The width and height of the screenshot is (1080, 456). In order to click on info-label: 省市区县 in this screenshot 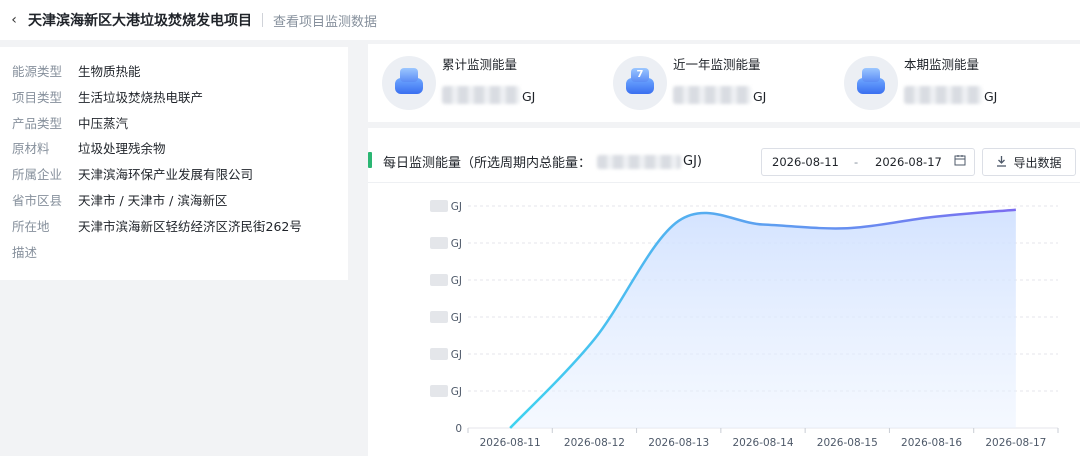, I will do `click(37, 200)`.